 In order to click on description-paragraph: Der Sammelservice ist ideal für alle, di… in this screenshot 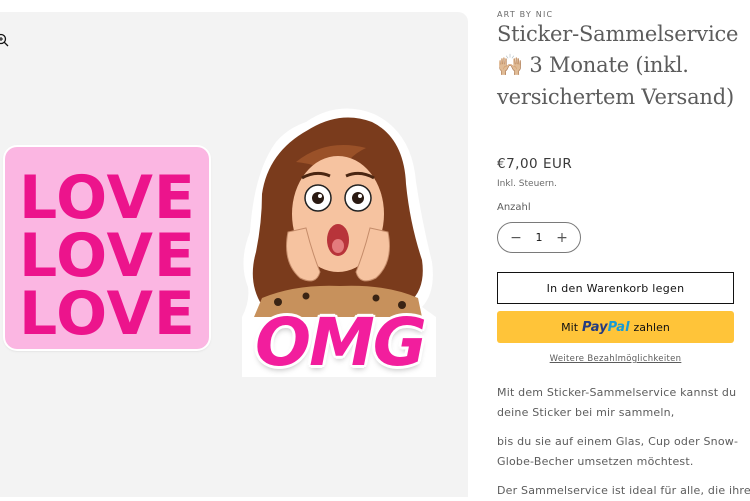, I will do `click(623, 490)`.